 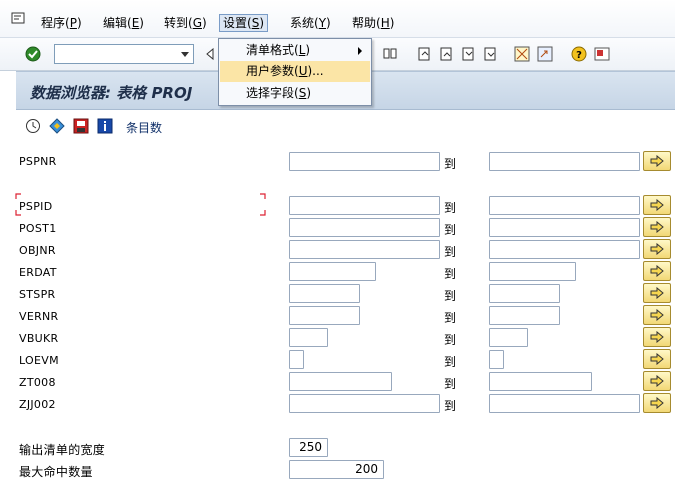 I want to click on help-icon: ?, so click(x=579, y=54).